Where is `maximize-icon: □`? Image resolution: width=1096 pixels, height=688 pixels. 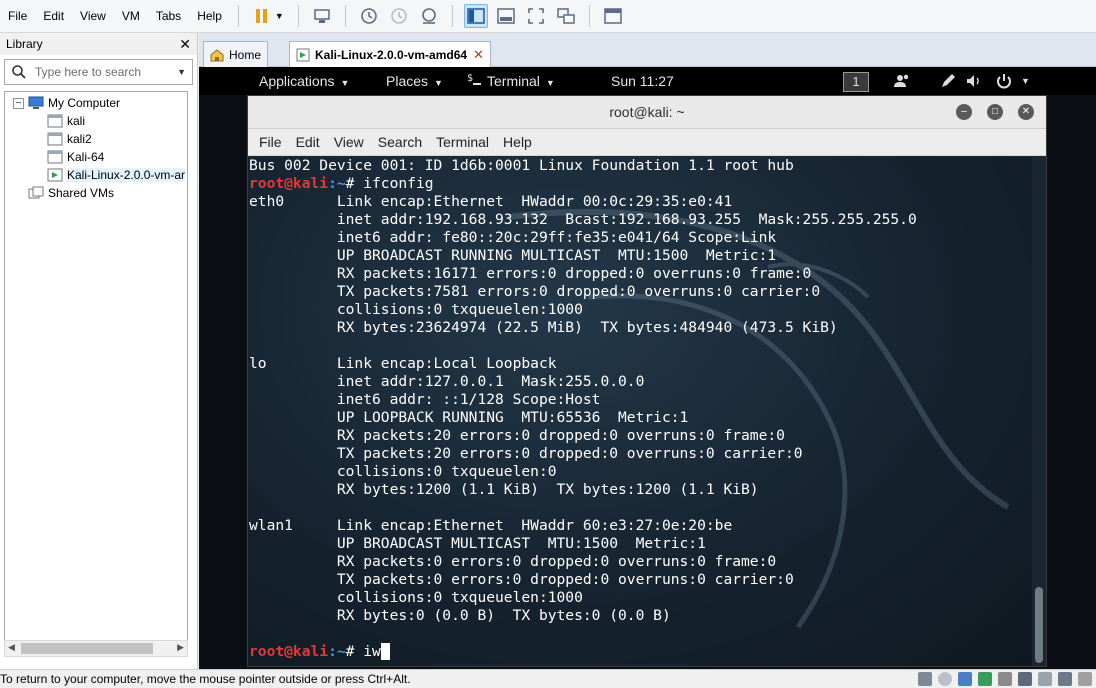 maximize-icon: □ is located at coordinates (995, 112).